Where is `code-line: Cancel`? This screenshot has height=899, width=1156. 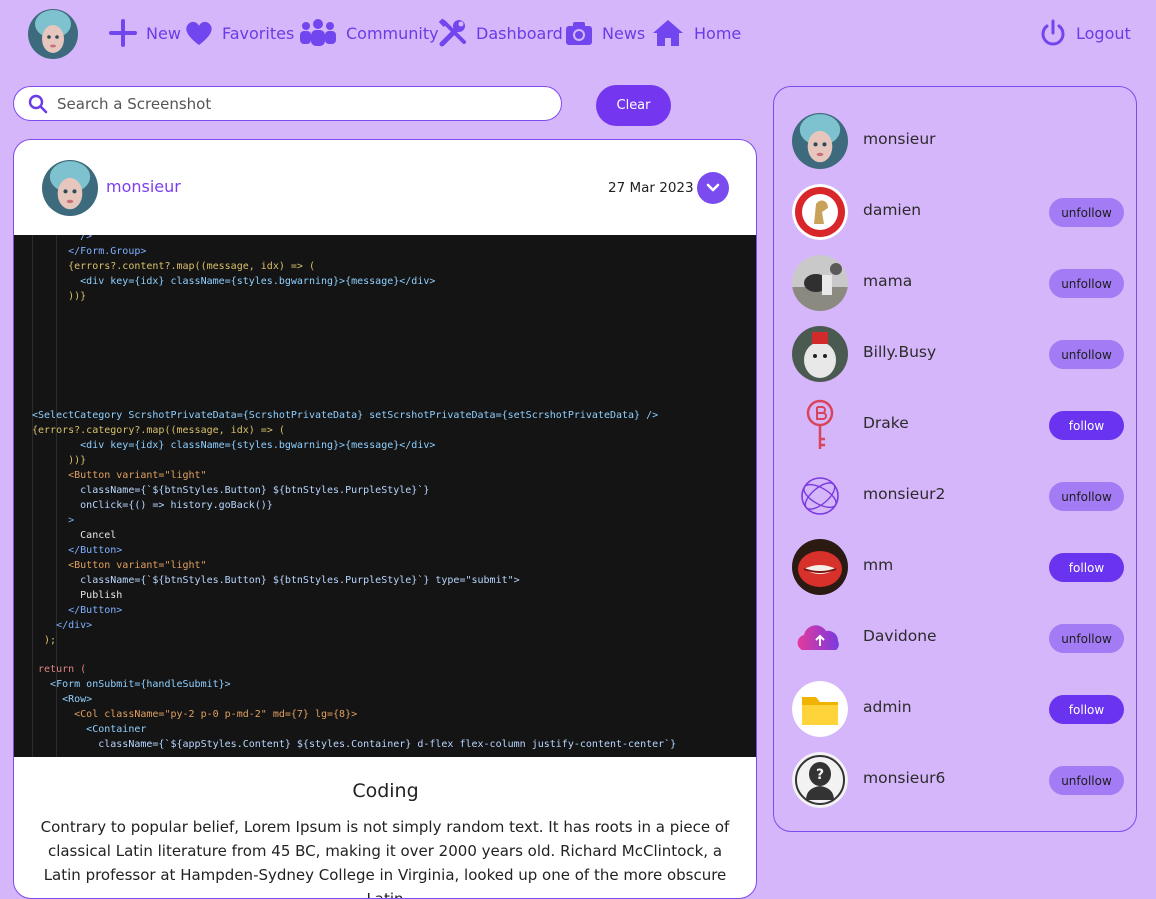
code-line: Cancel is located at coordinates (74, 535).